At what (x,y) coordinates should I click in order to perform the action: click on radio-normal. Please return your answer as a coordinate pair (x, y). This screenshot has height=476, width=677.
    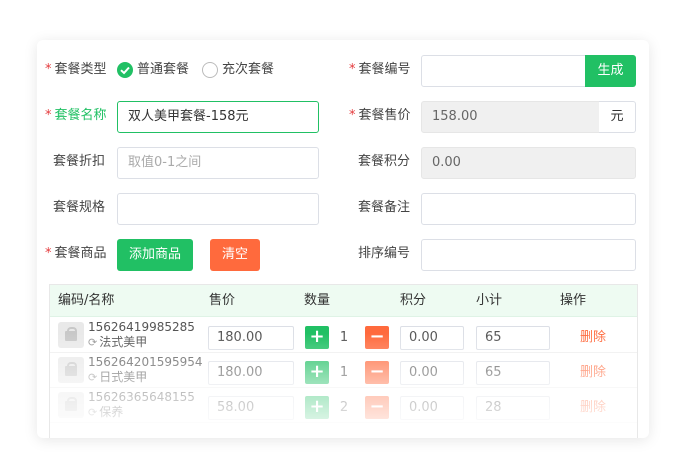
    Looking at the image, I should click on (125, 70).